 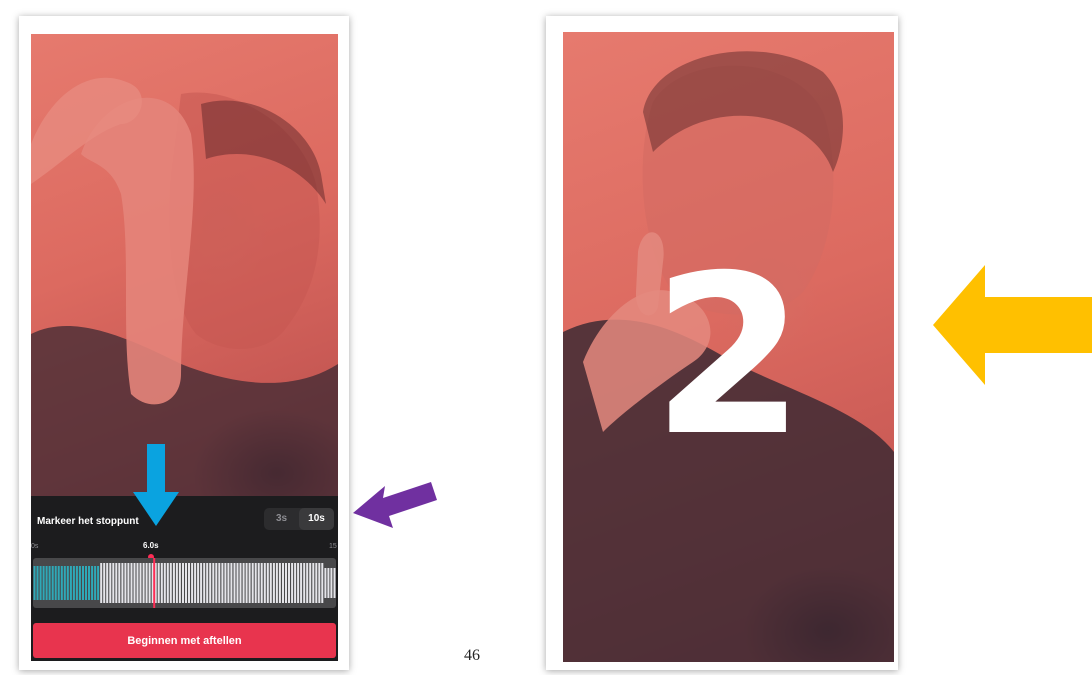 I want to click on page-number: 46, so click(x=472, y=655).